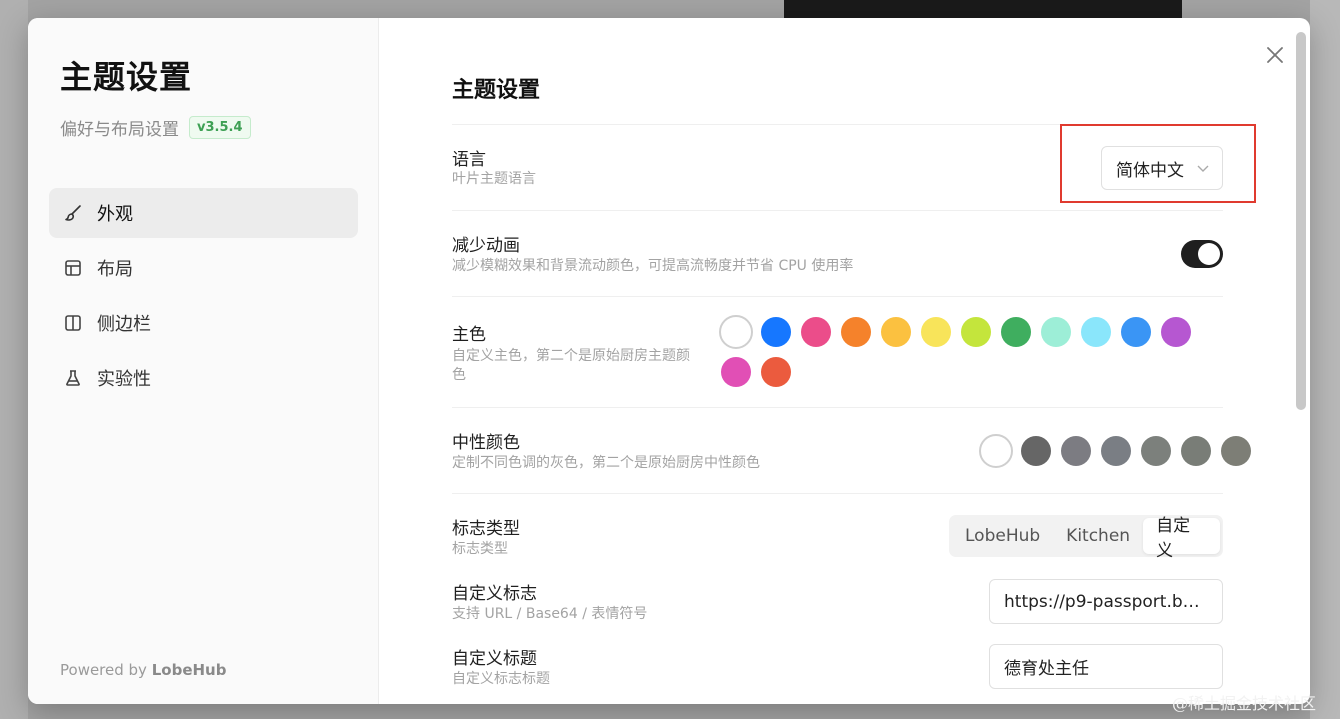 Image resolution: width=1340 pixels, height=719 pixels. Describe the element at coordinates (103, 670) in the screenshot. I see `powered-prefix: Powered by` at that location.